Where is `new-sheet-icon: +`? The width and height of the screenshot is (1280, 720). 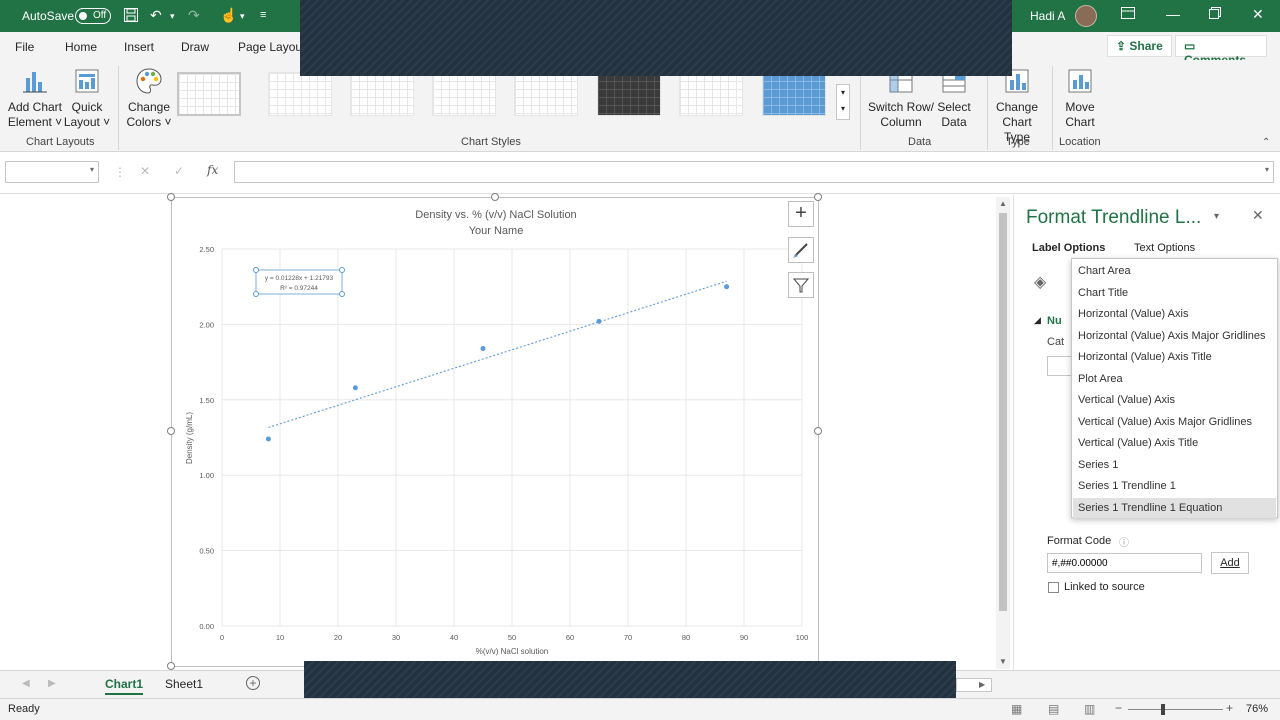
new-sheet-icon: + is located at coordinates (253, 683).